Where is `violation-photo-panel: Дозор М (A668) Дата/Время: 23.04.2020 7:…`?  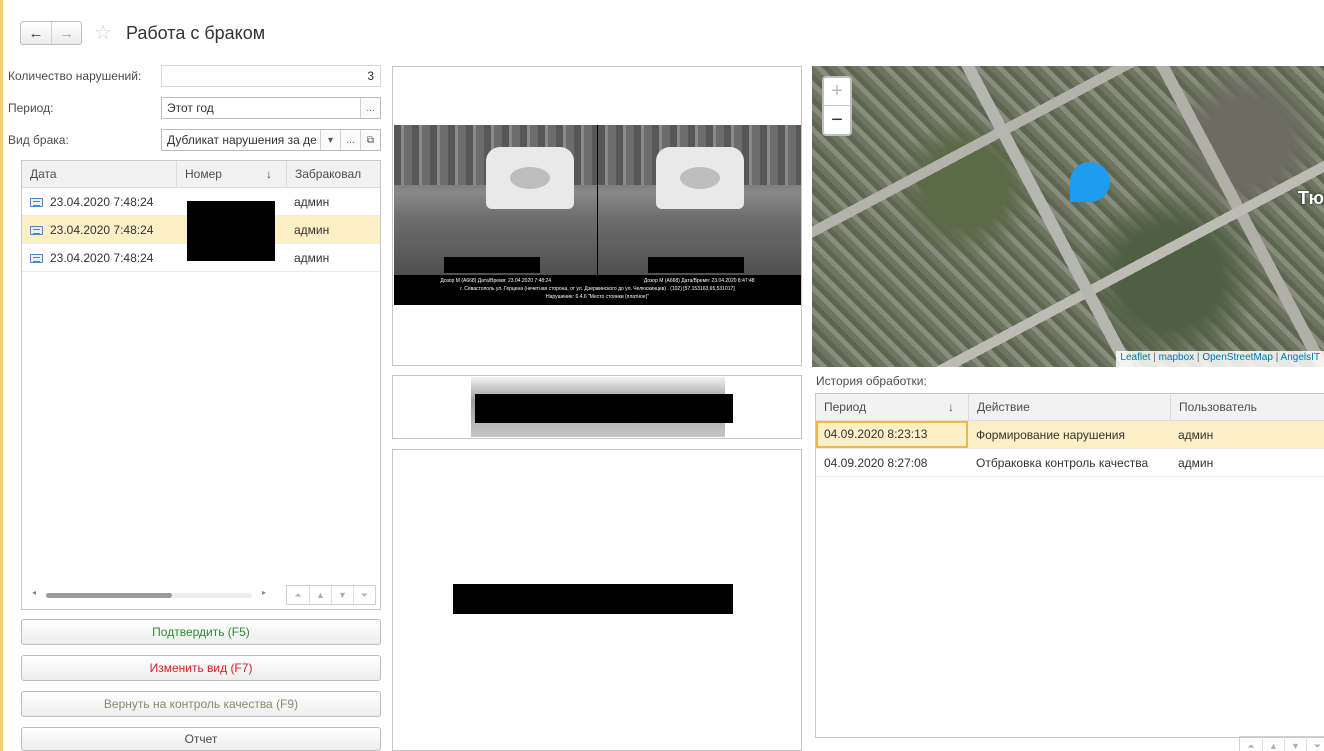 violation-photo-panel: Дозор М (A668) Дата/Время: 23.04.2020 7:… is located at coordinates (597, 216).